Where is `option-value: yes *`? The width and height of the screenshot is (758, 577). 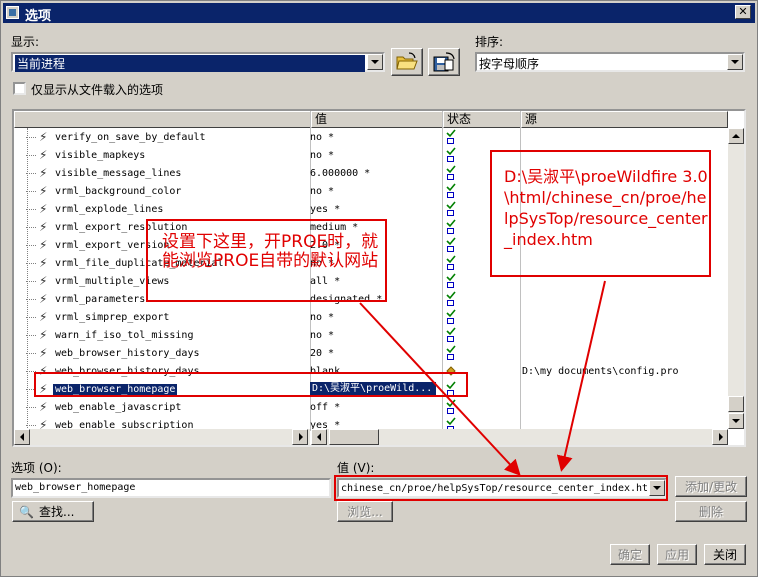 option-value: yes * is located at coordinates (325, 209).